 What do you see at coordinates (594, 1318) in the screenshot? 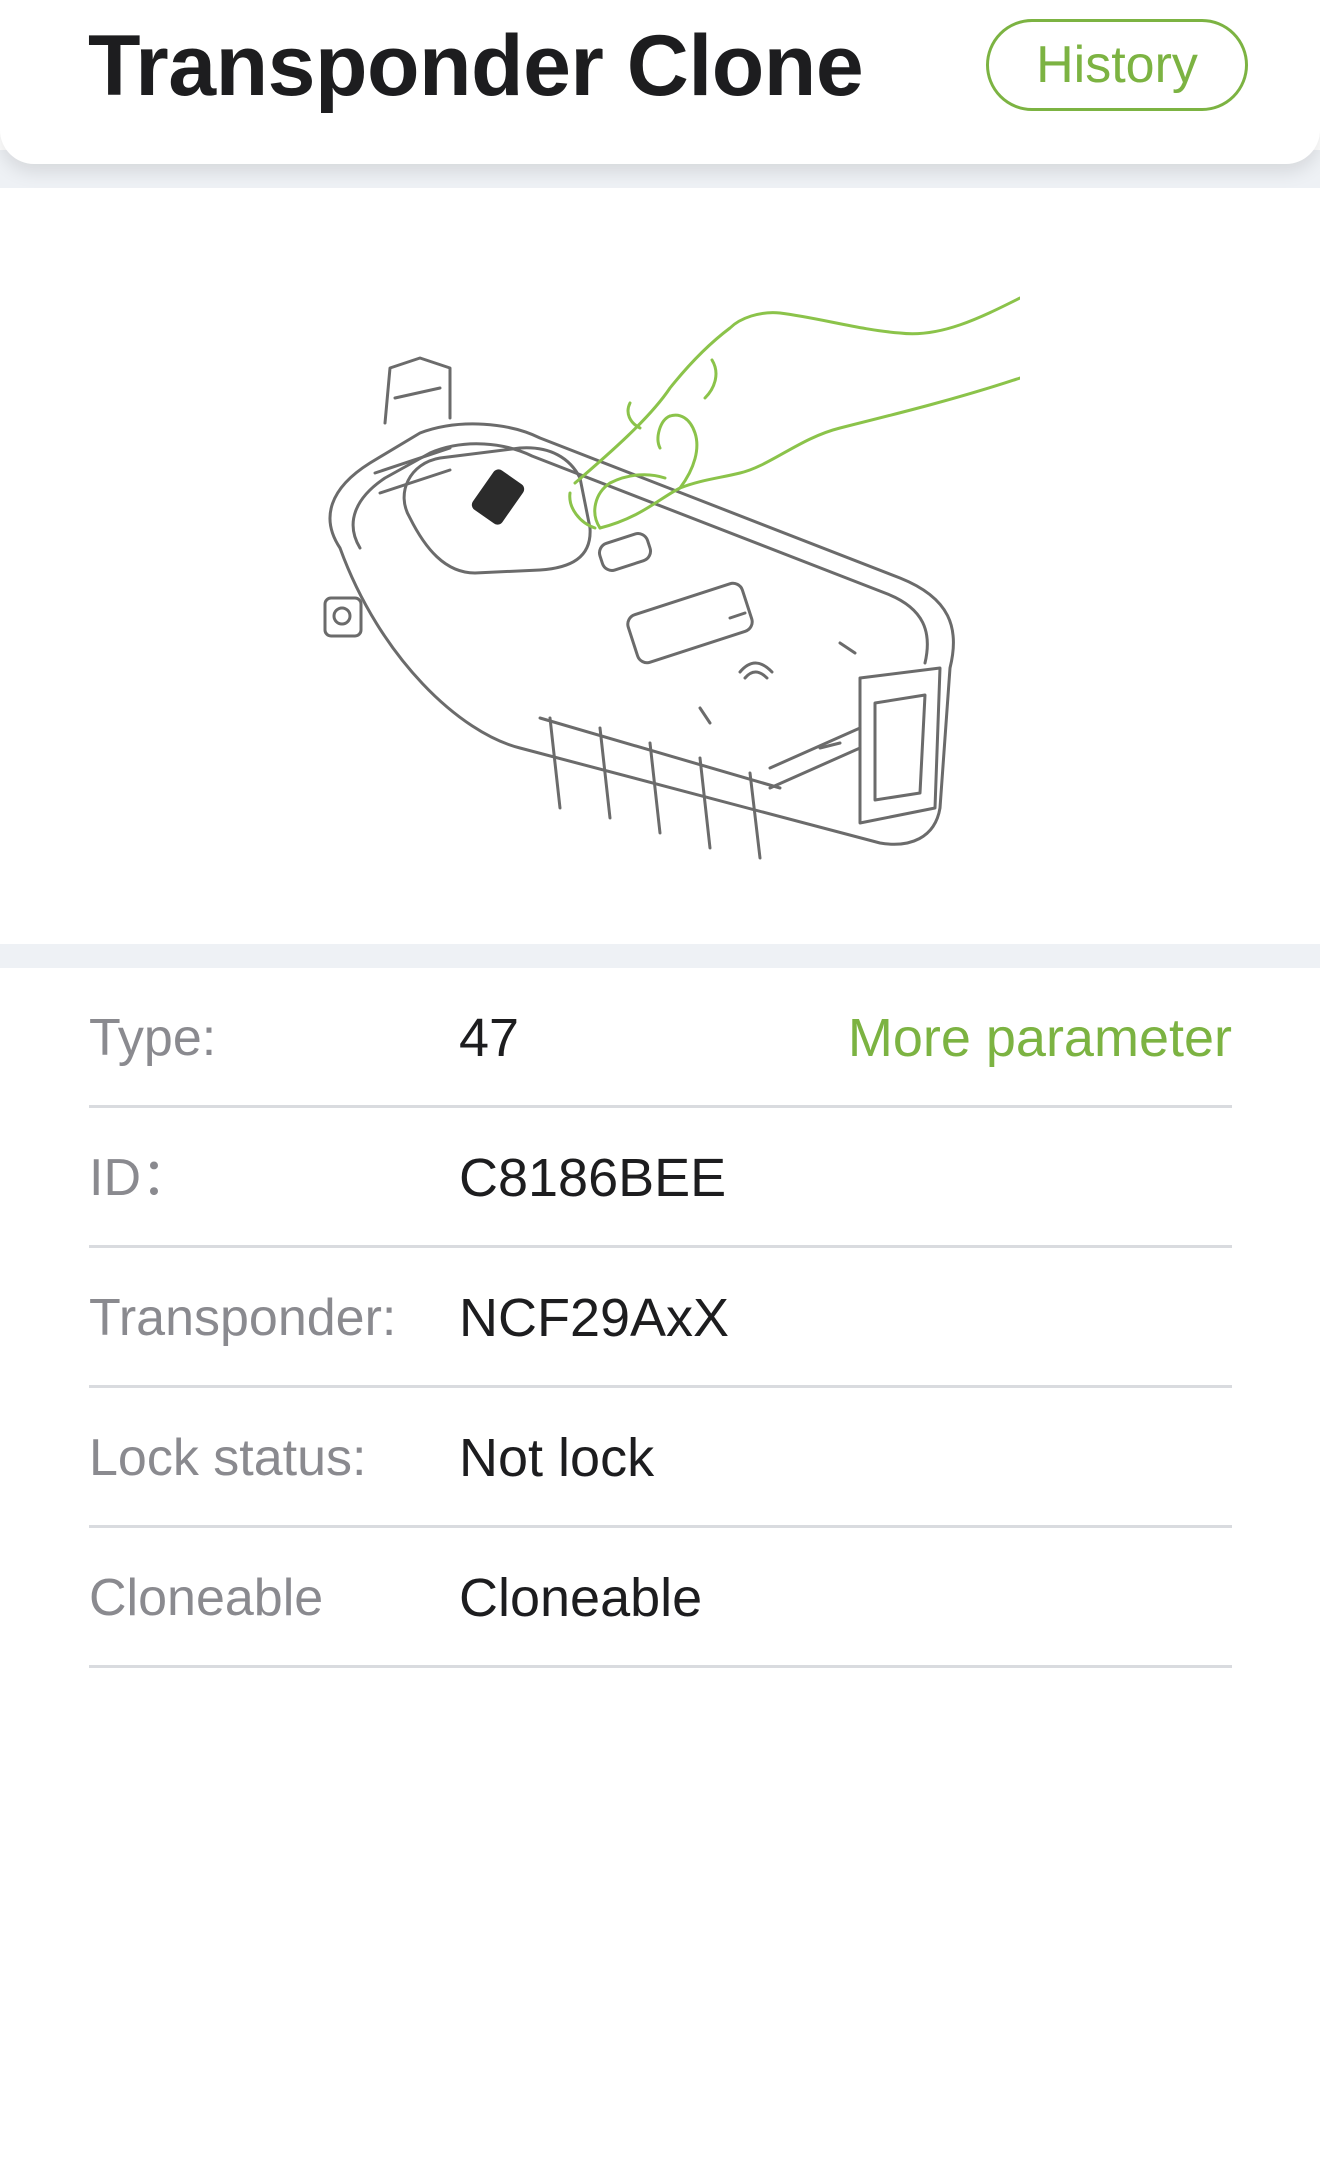
I see `transponder-value: NCF29AxX` at bounding box center [594, 1318].